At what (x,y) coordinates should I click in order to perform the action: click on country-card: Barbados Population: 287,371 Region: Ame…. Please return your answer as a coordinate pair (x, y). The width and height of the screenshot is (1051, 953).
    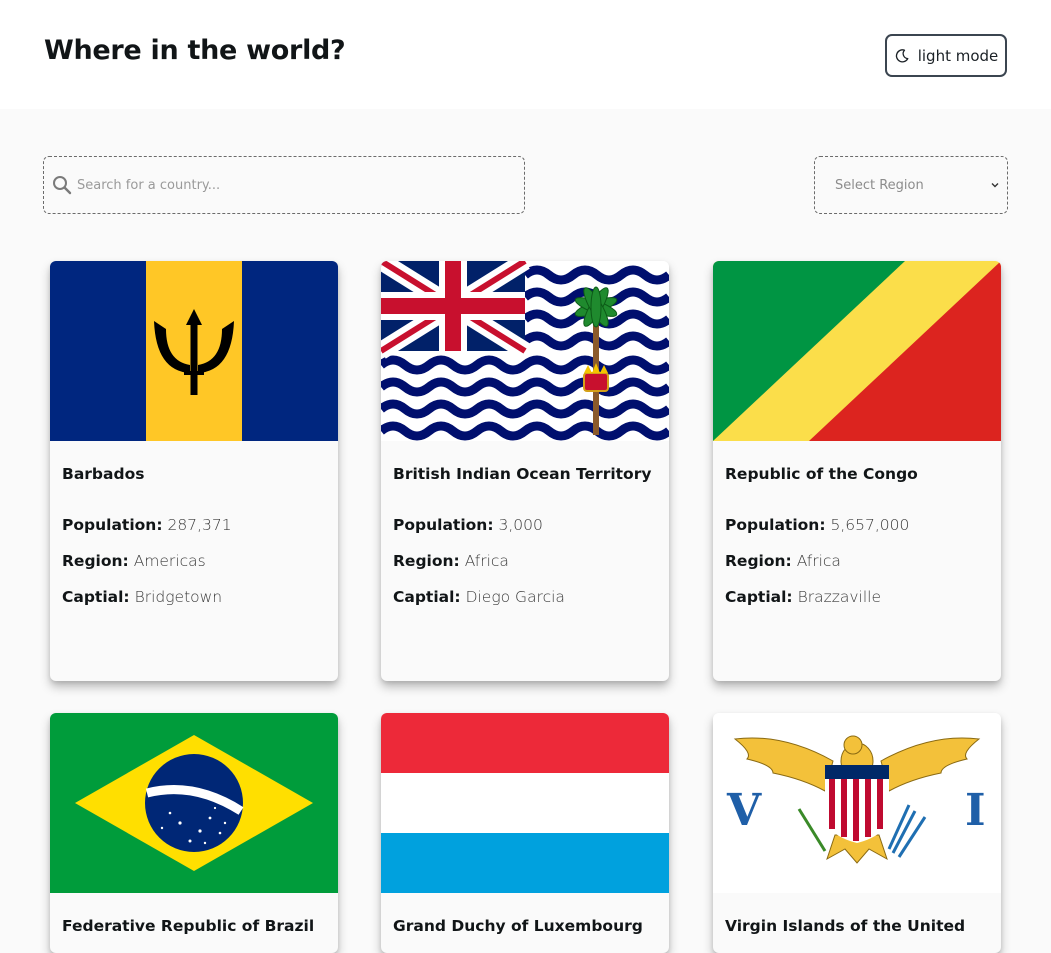
    Looking at the image, I should click on (194, 471).